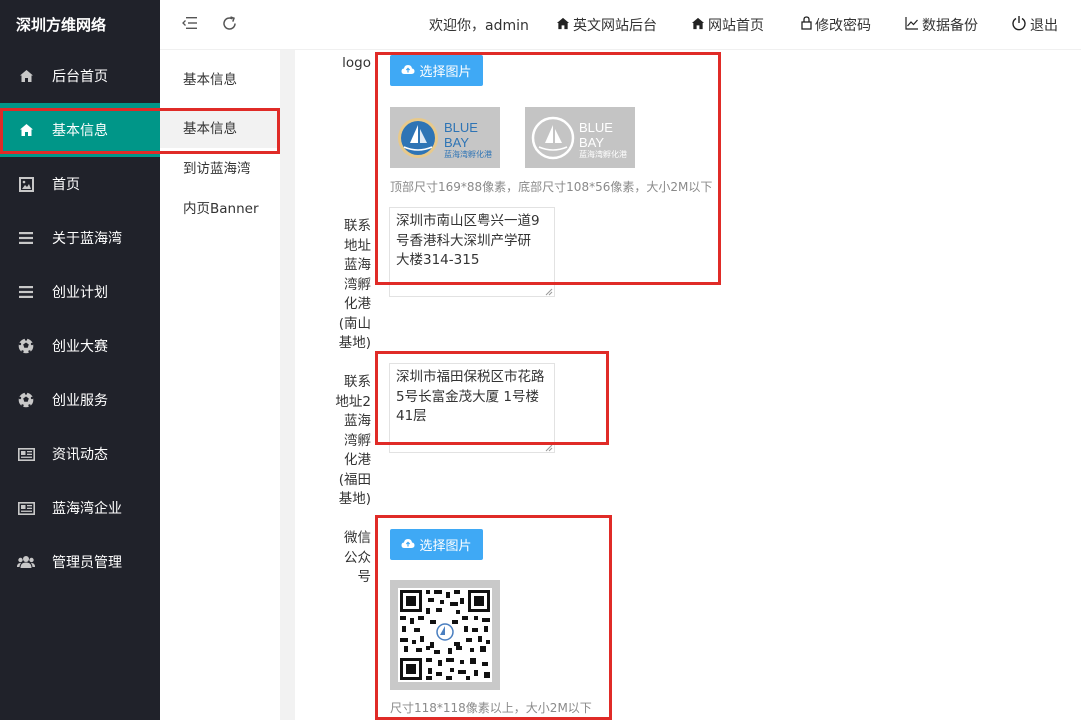  I want to click on change-password-link: 修改密码, so click(836, 25).